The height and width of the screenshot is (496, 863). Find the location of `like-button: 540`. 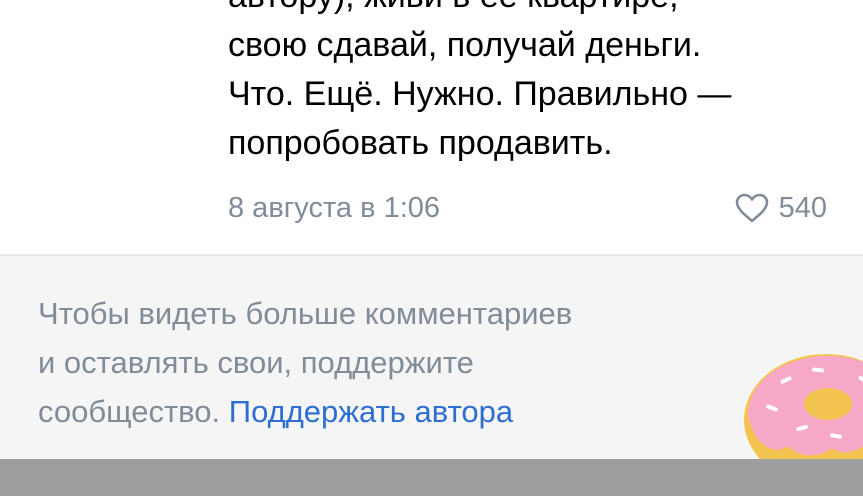

like-button: 540 is located at coordinates (781, 208).